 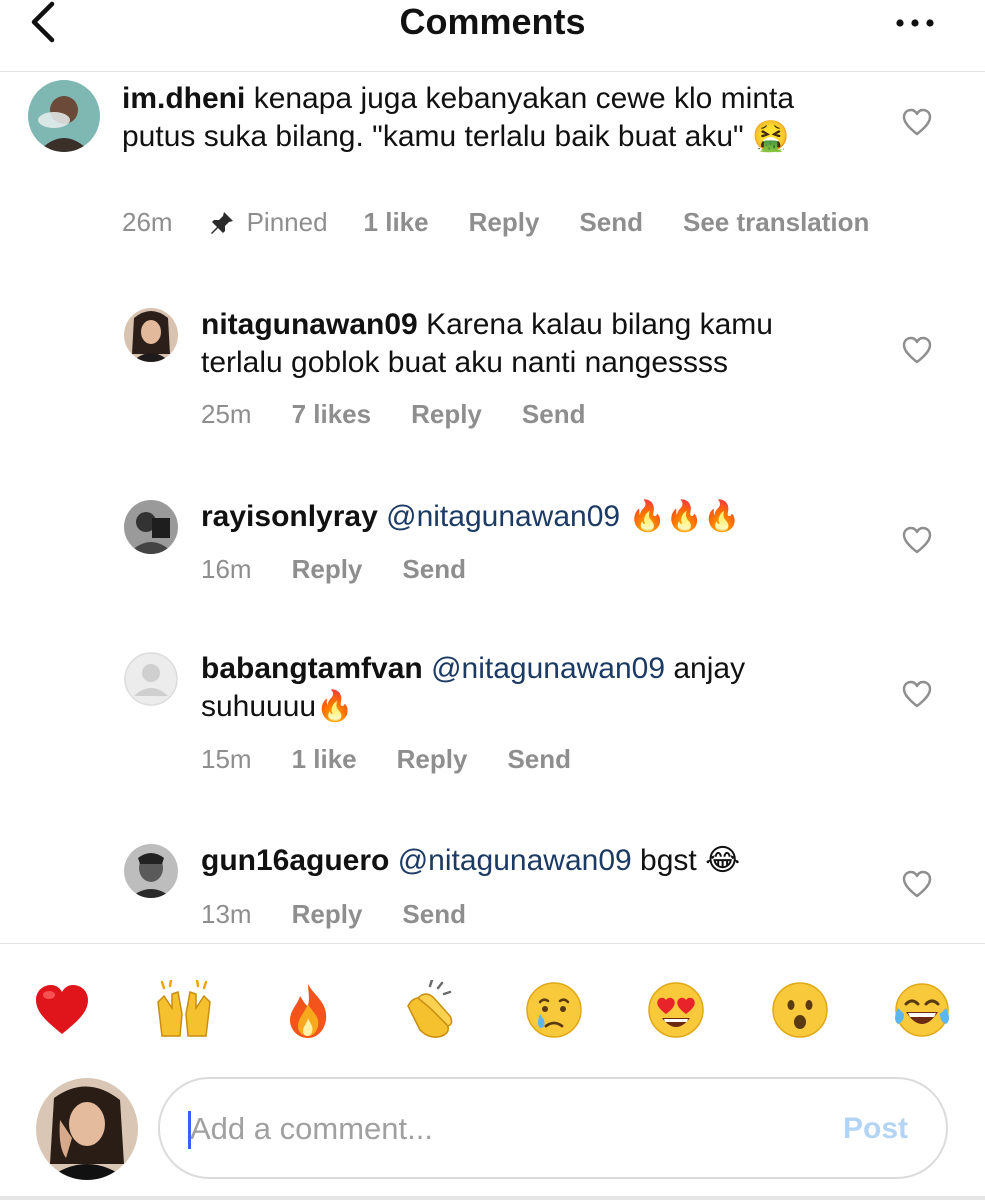 I want to click on comment-username: babangtamfvan, so click(x=312, y=668).